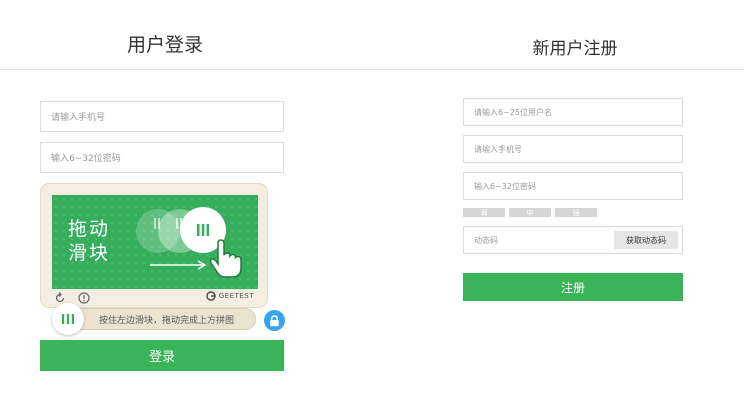 This screenshot has width=744, height=395. I want to click on login-title-divider, so click(184, 69).